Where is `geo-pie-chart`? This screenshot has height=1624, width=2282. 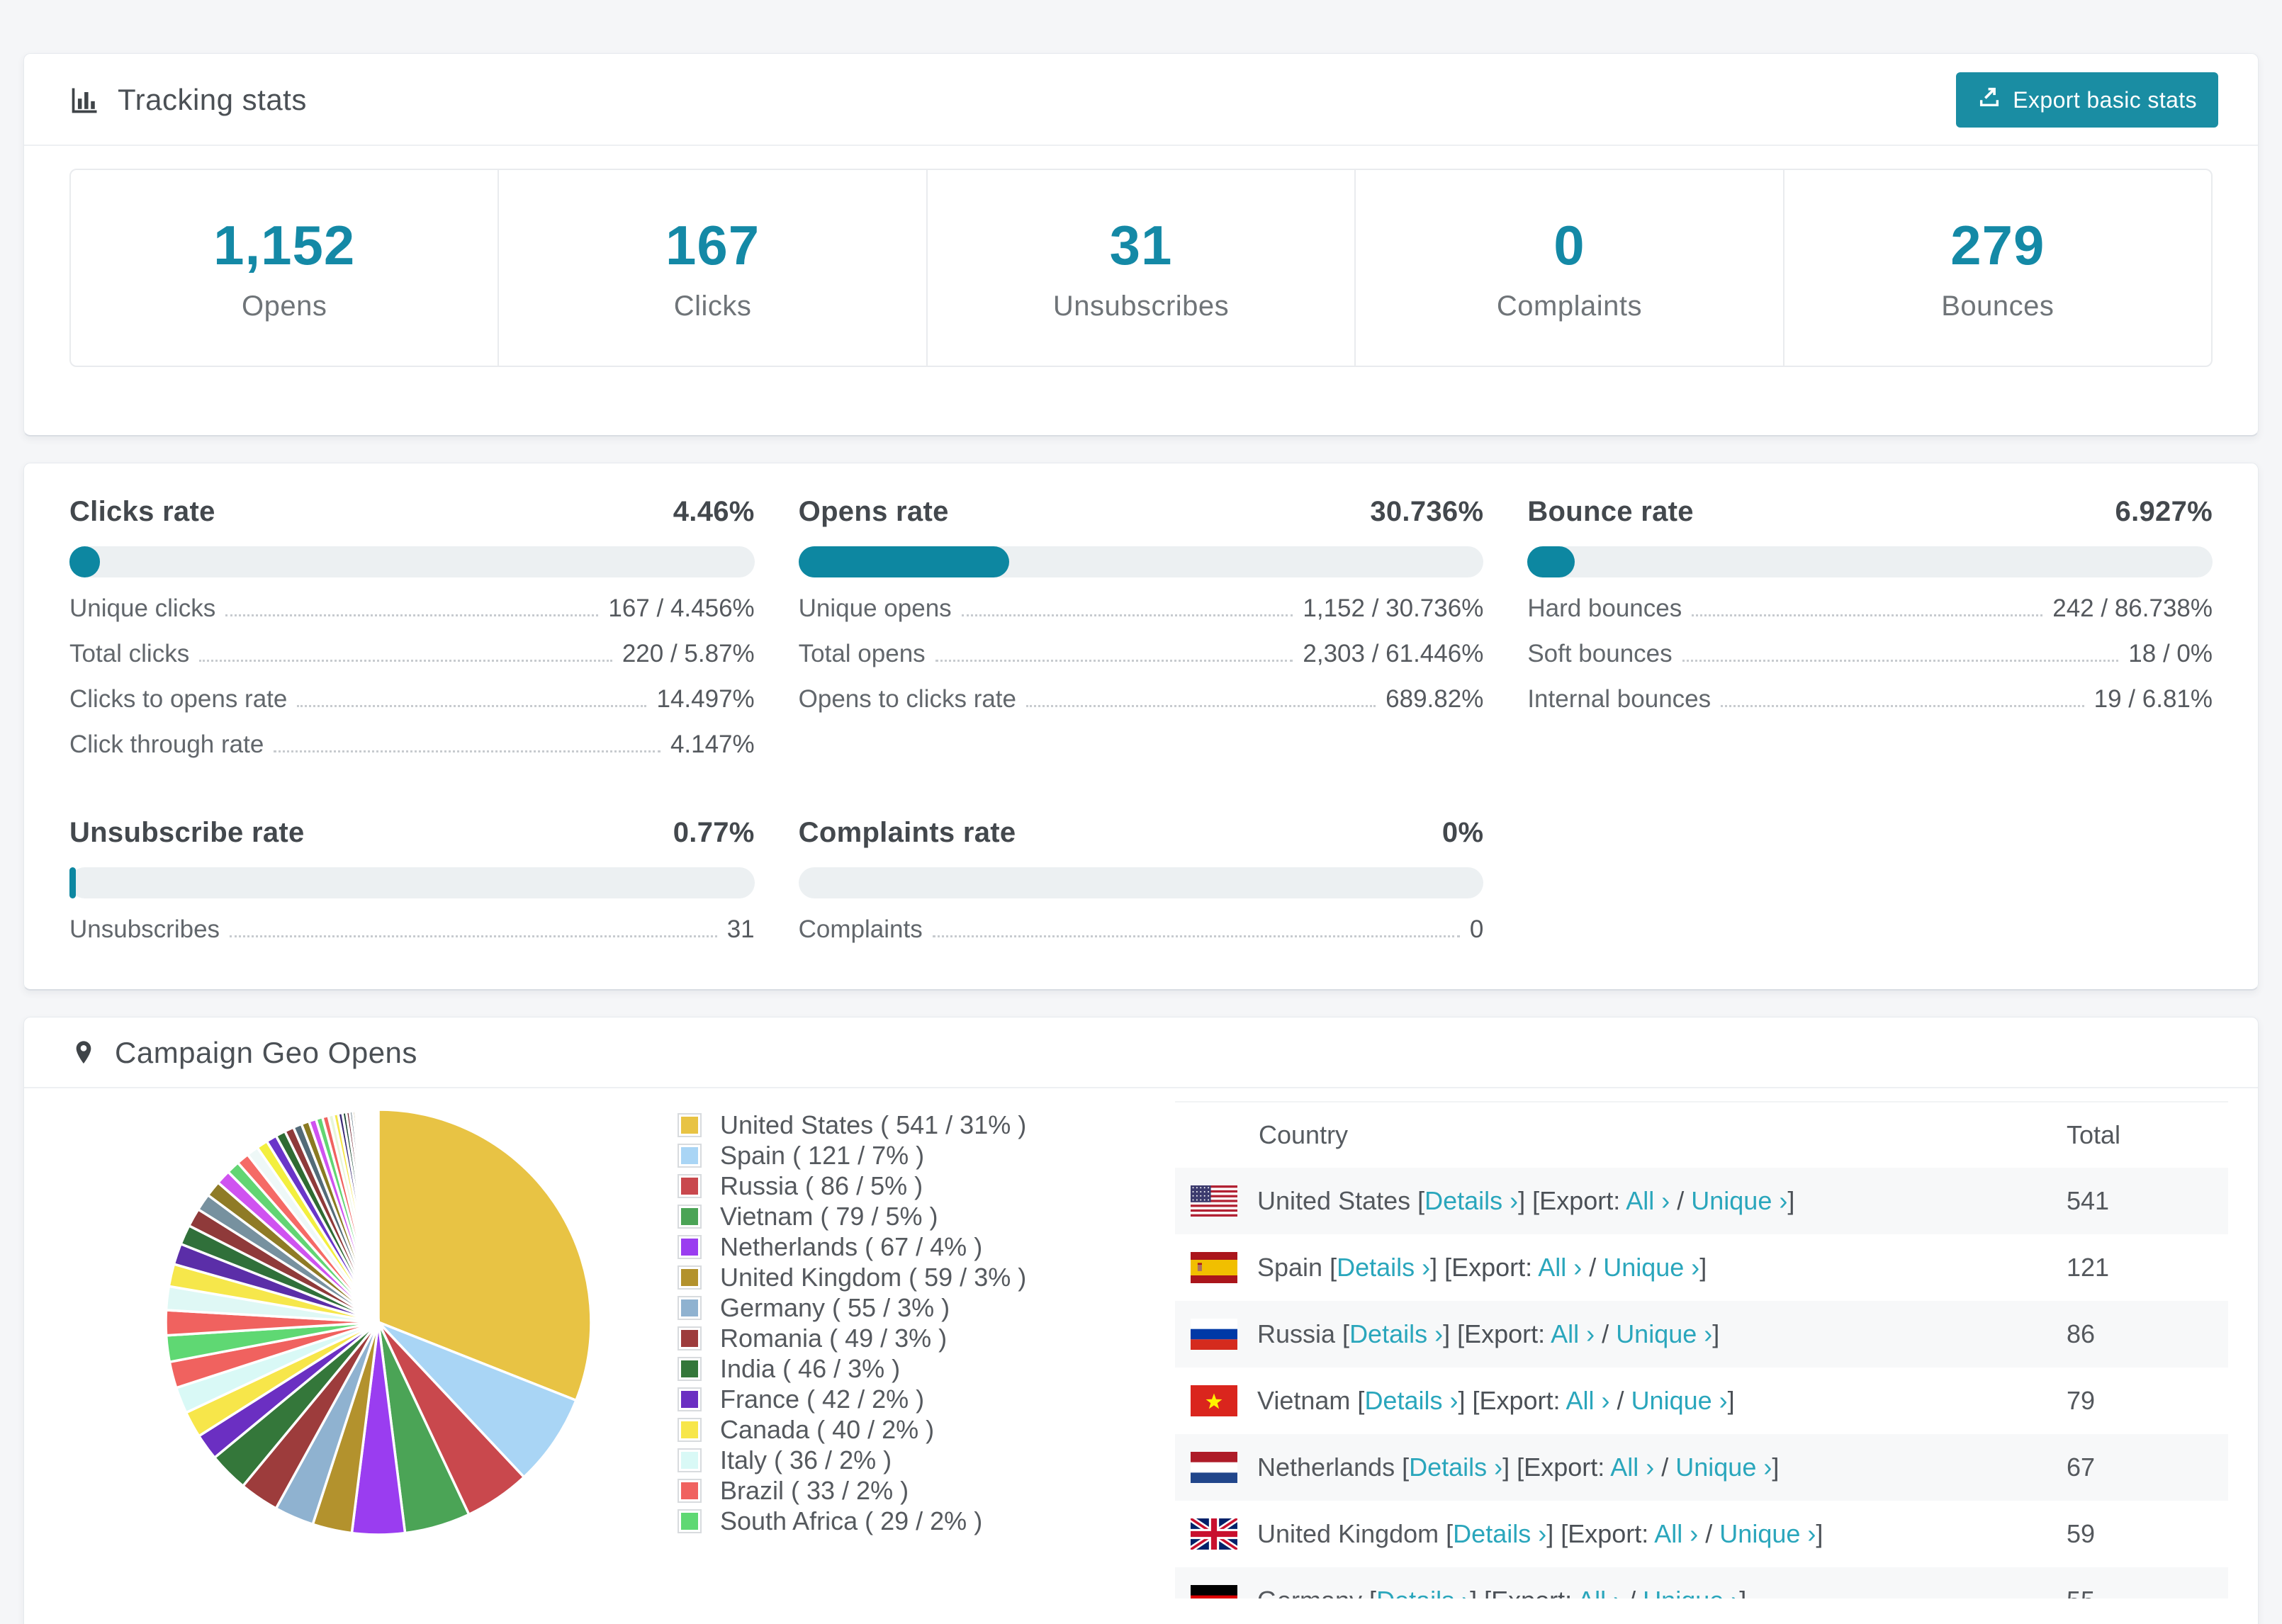 geo-pie-chart is located at coordinates (379, 1324).